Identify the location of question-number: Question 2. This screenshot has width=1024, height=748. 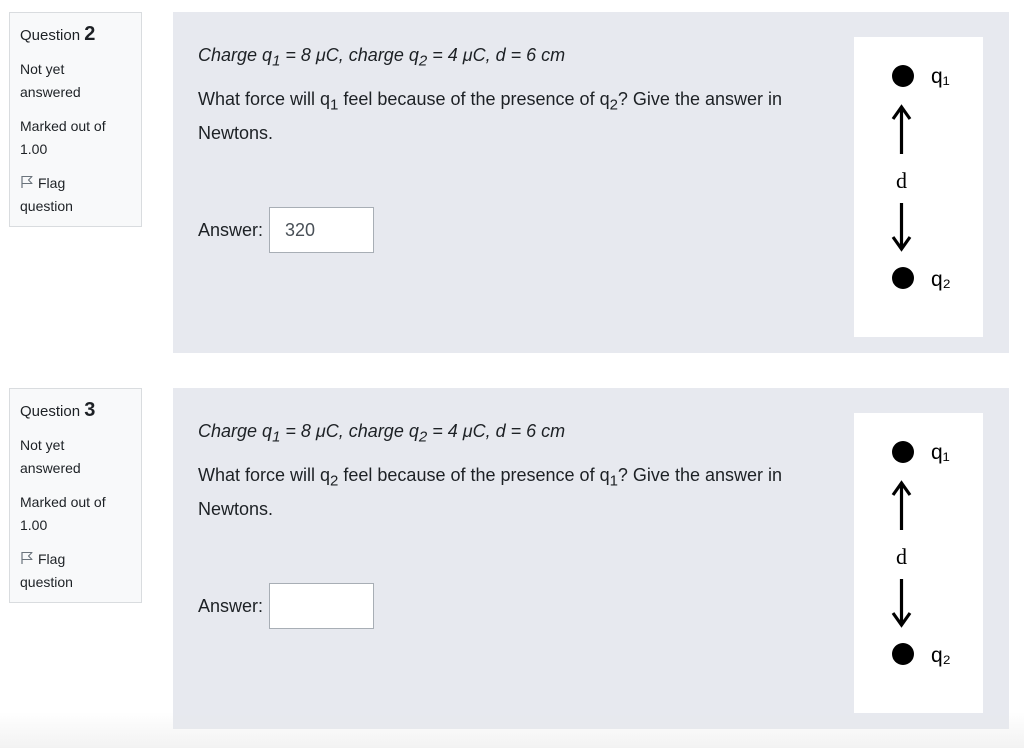
(58, 34).